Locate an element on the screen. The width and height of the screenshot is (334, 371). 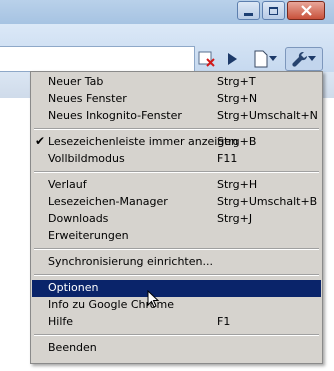
page-menu-button is located at coordinates (265, 59).